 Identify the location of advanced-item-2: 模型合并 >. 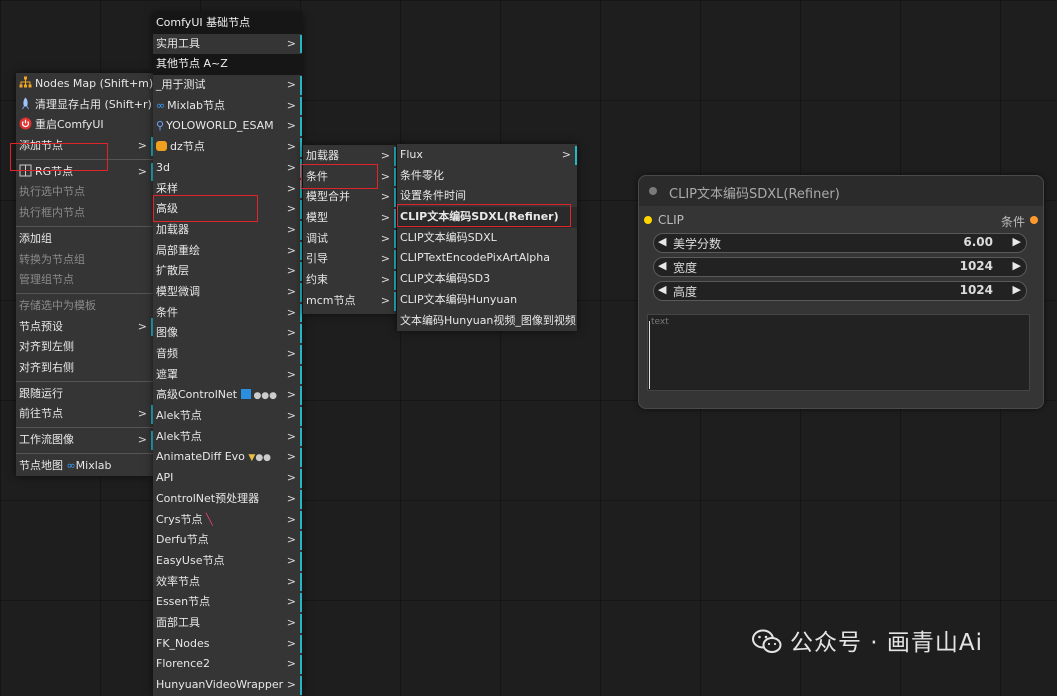
(349, 197).